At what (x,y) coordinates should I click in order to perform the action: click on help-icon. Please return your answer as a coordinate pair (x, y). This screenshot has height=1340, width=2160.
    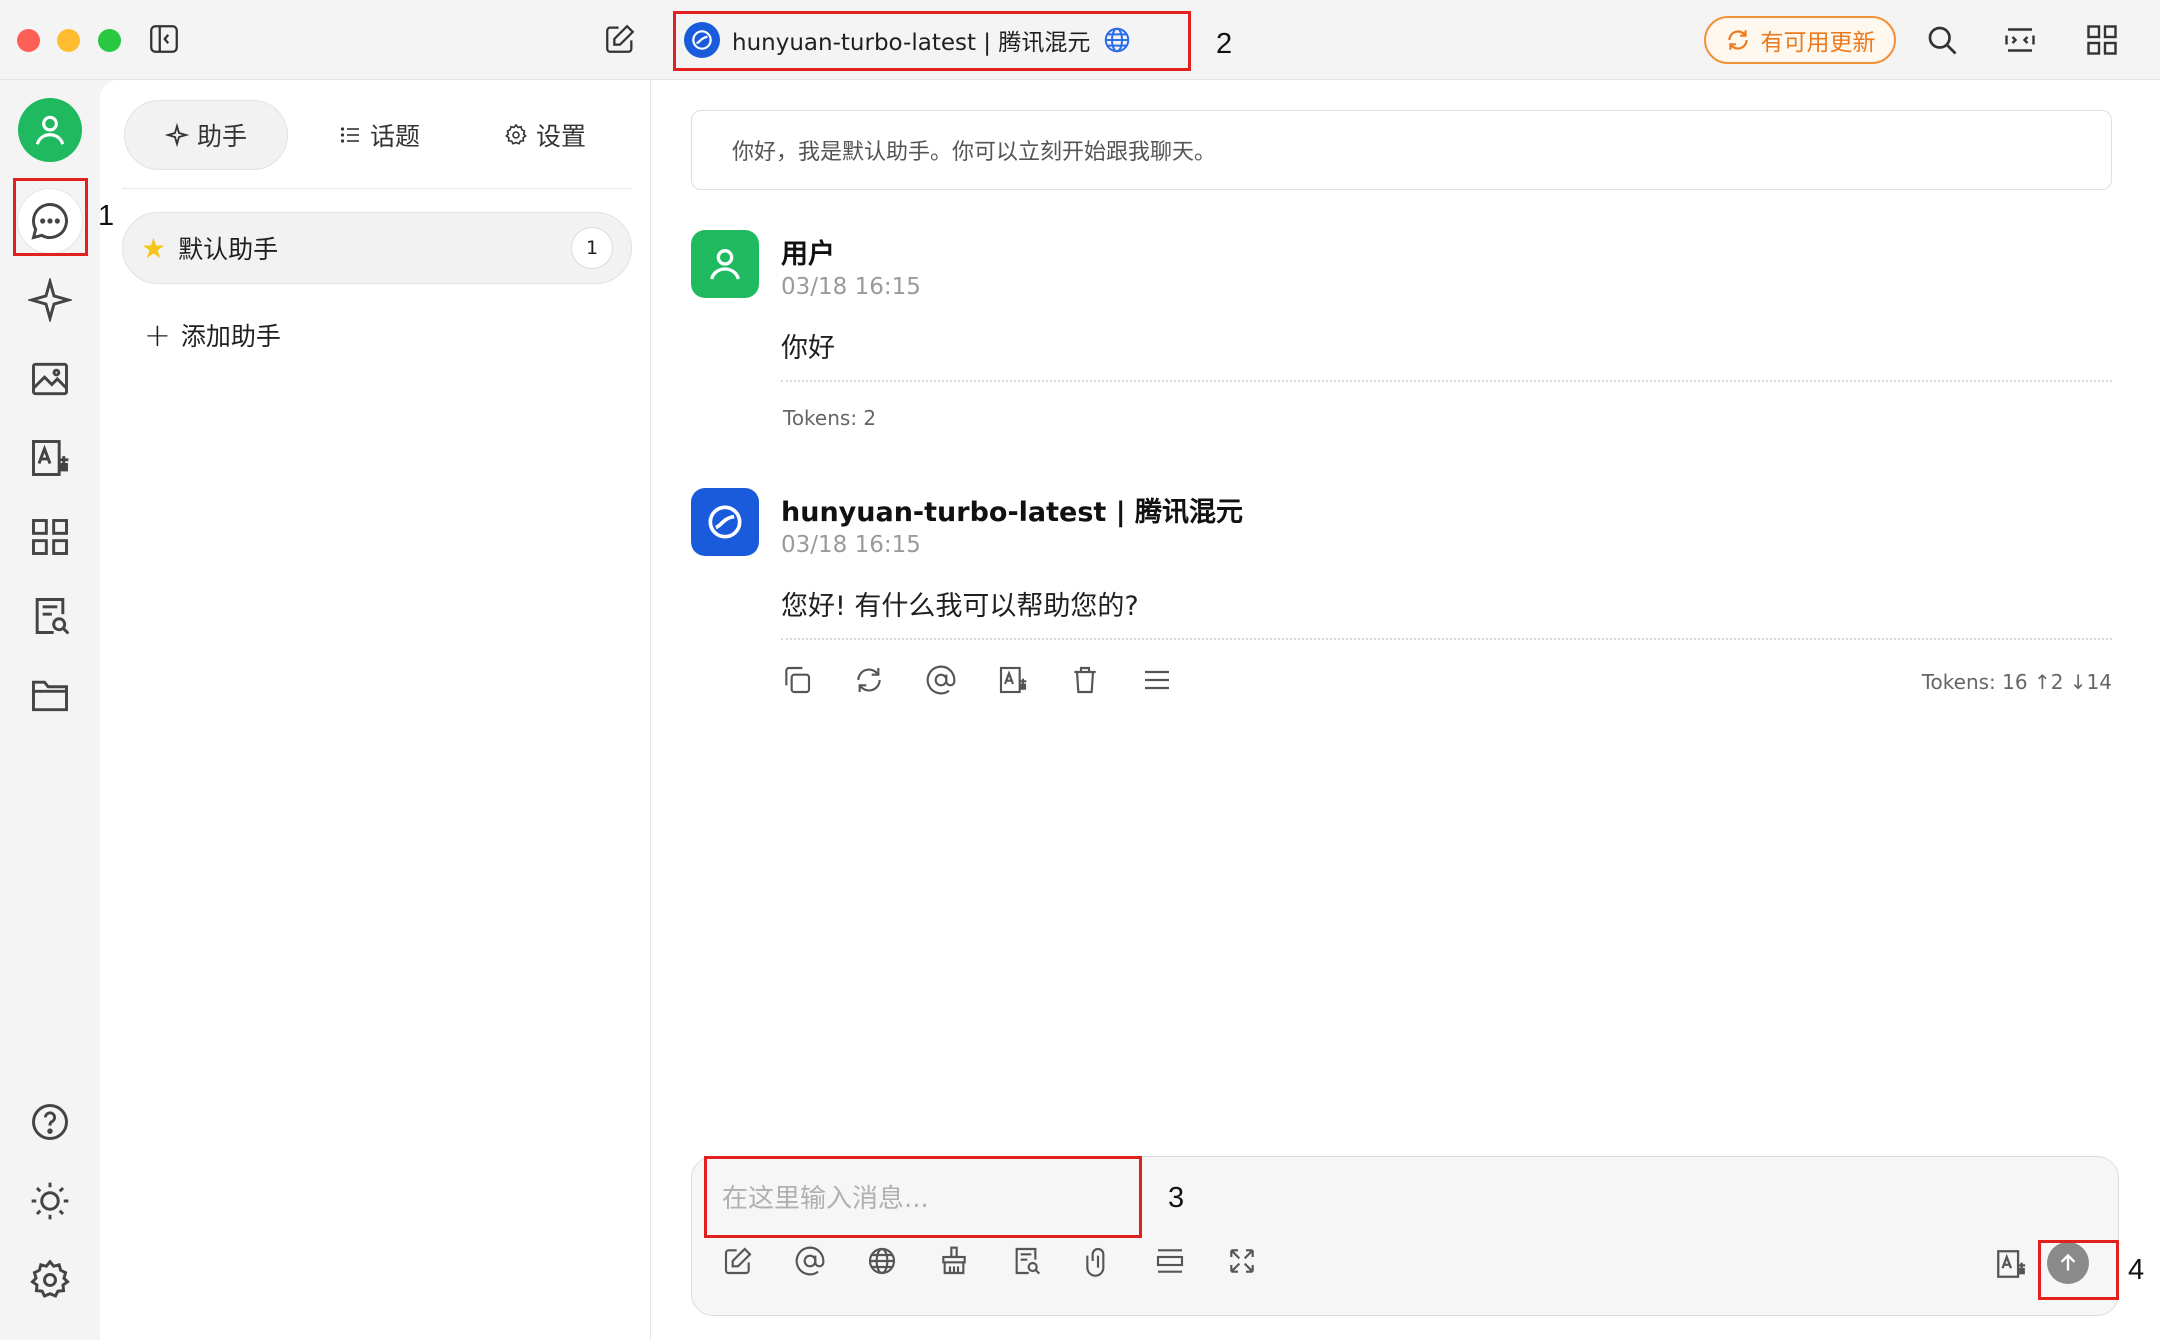
    Looking at the image, I should click on (50, 1122).